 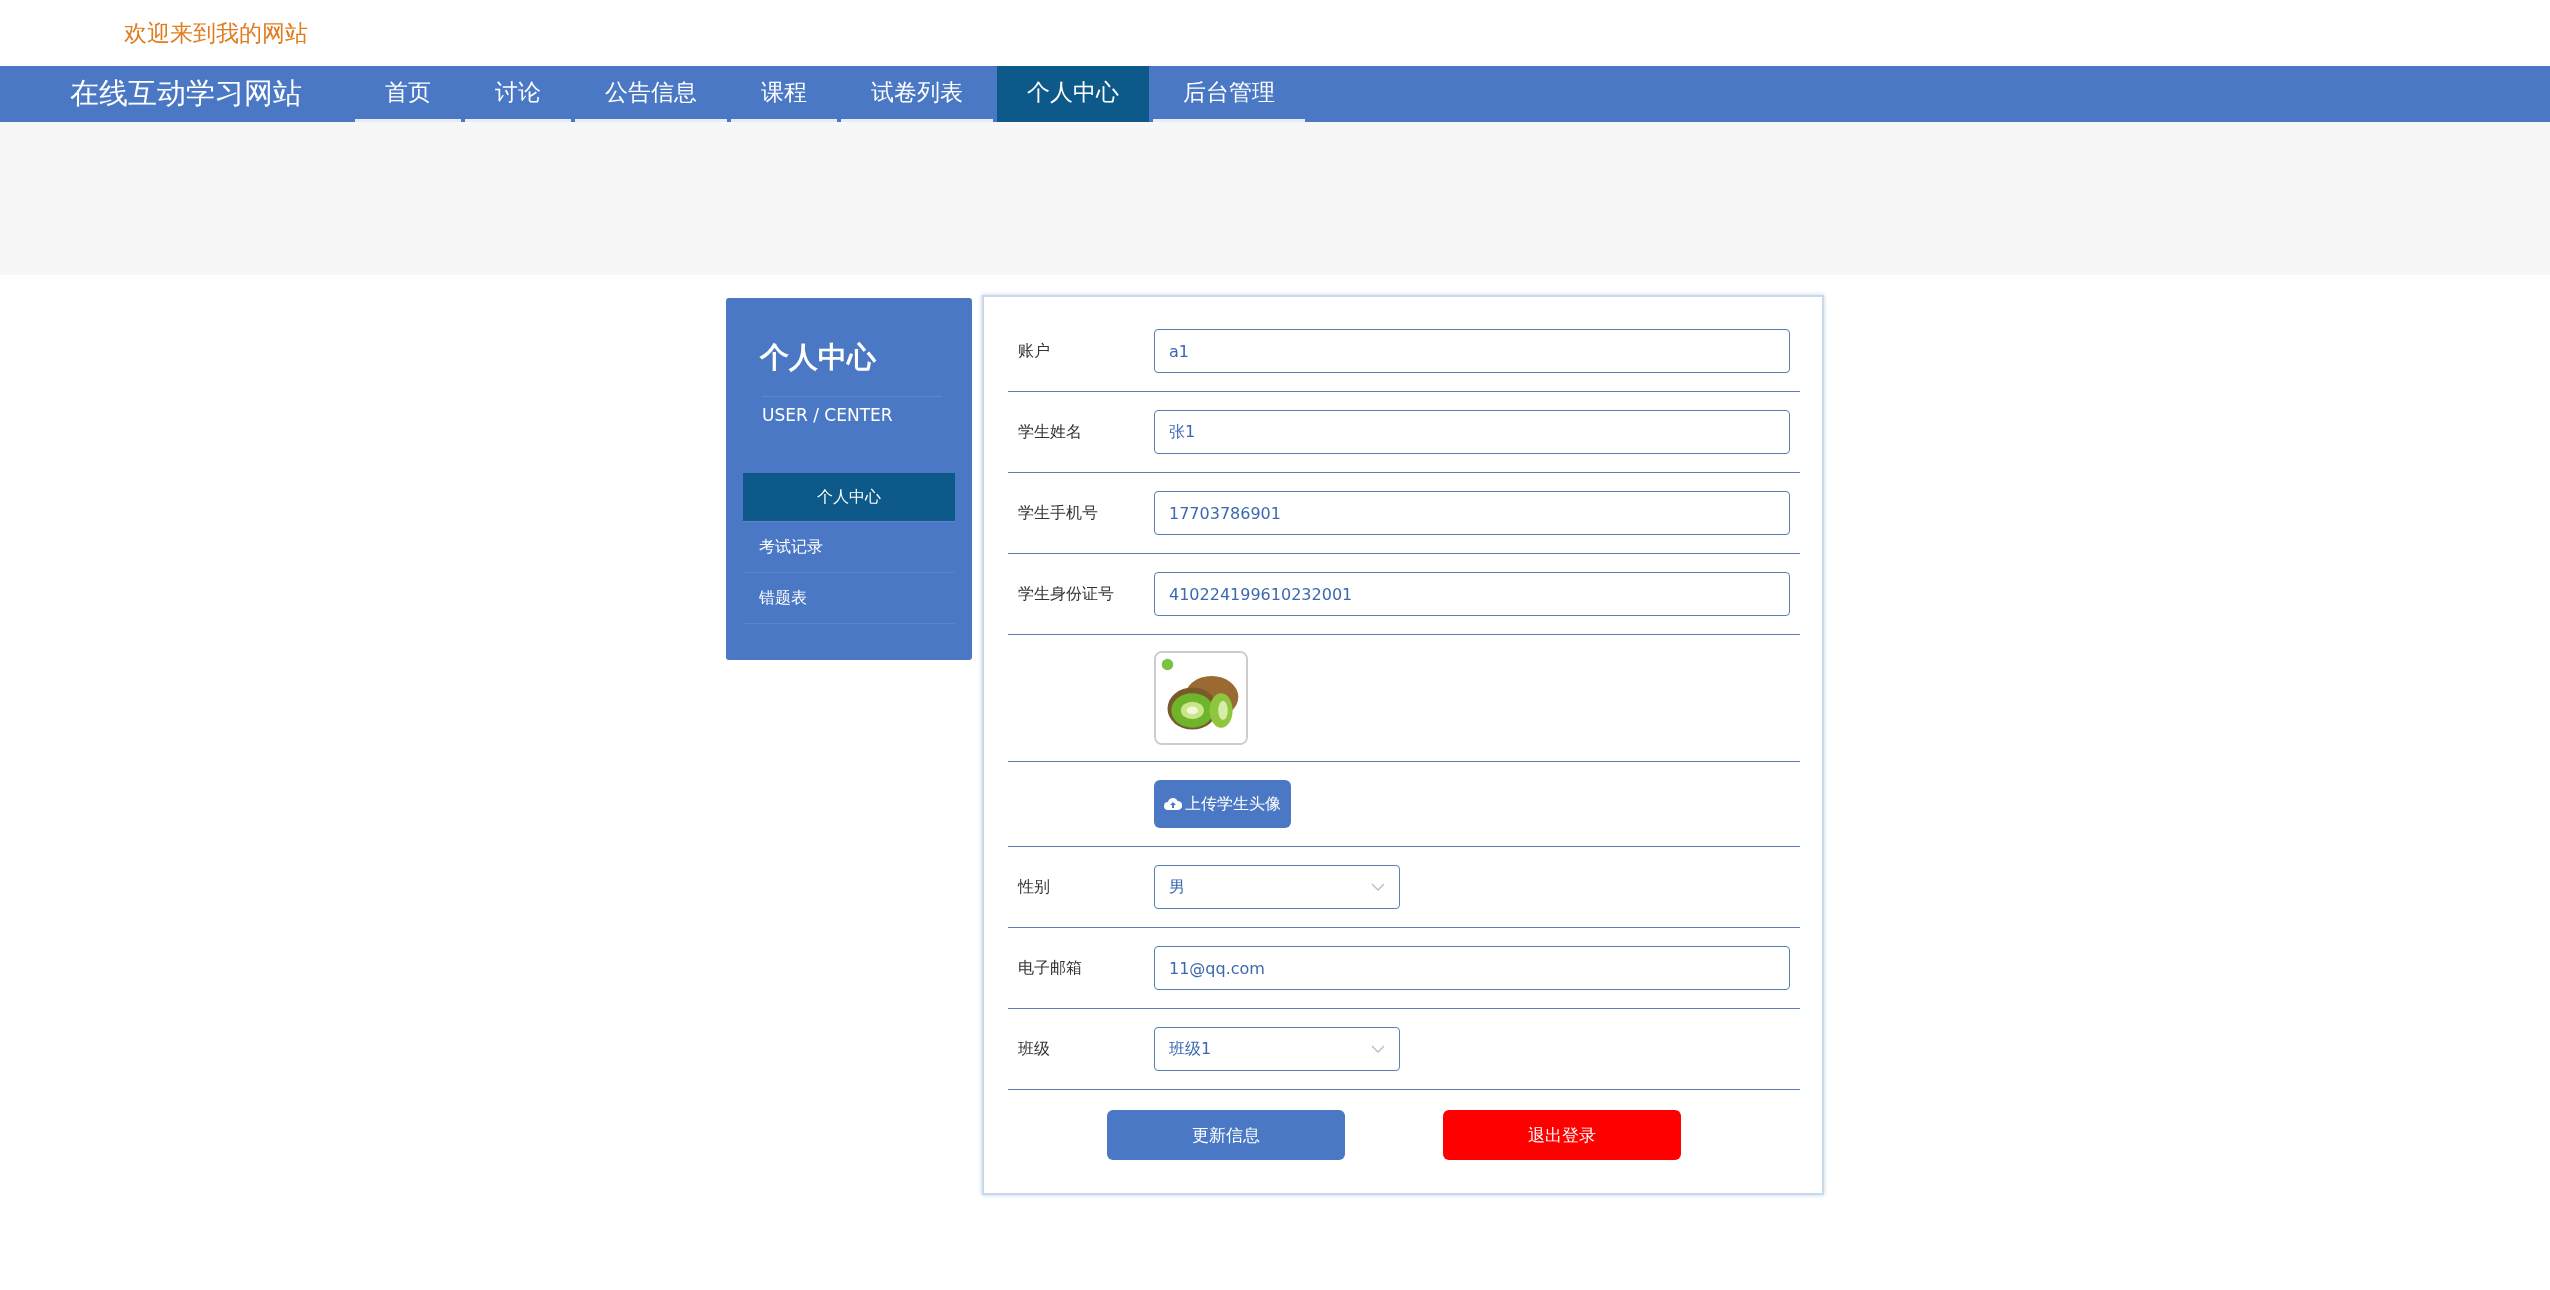 What do you see at coordinates (1472, 432) in the screenshot?
I see `input-field: 张1` at bounding box center [1472, 432].